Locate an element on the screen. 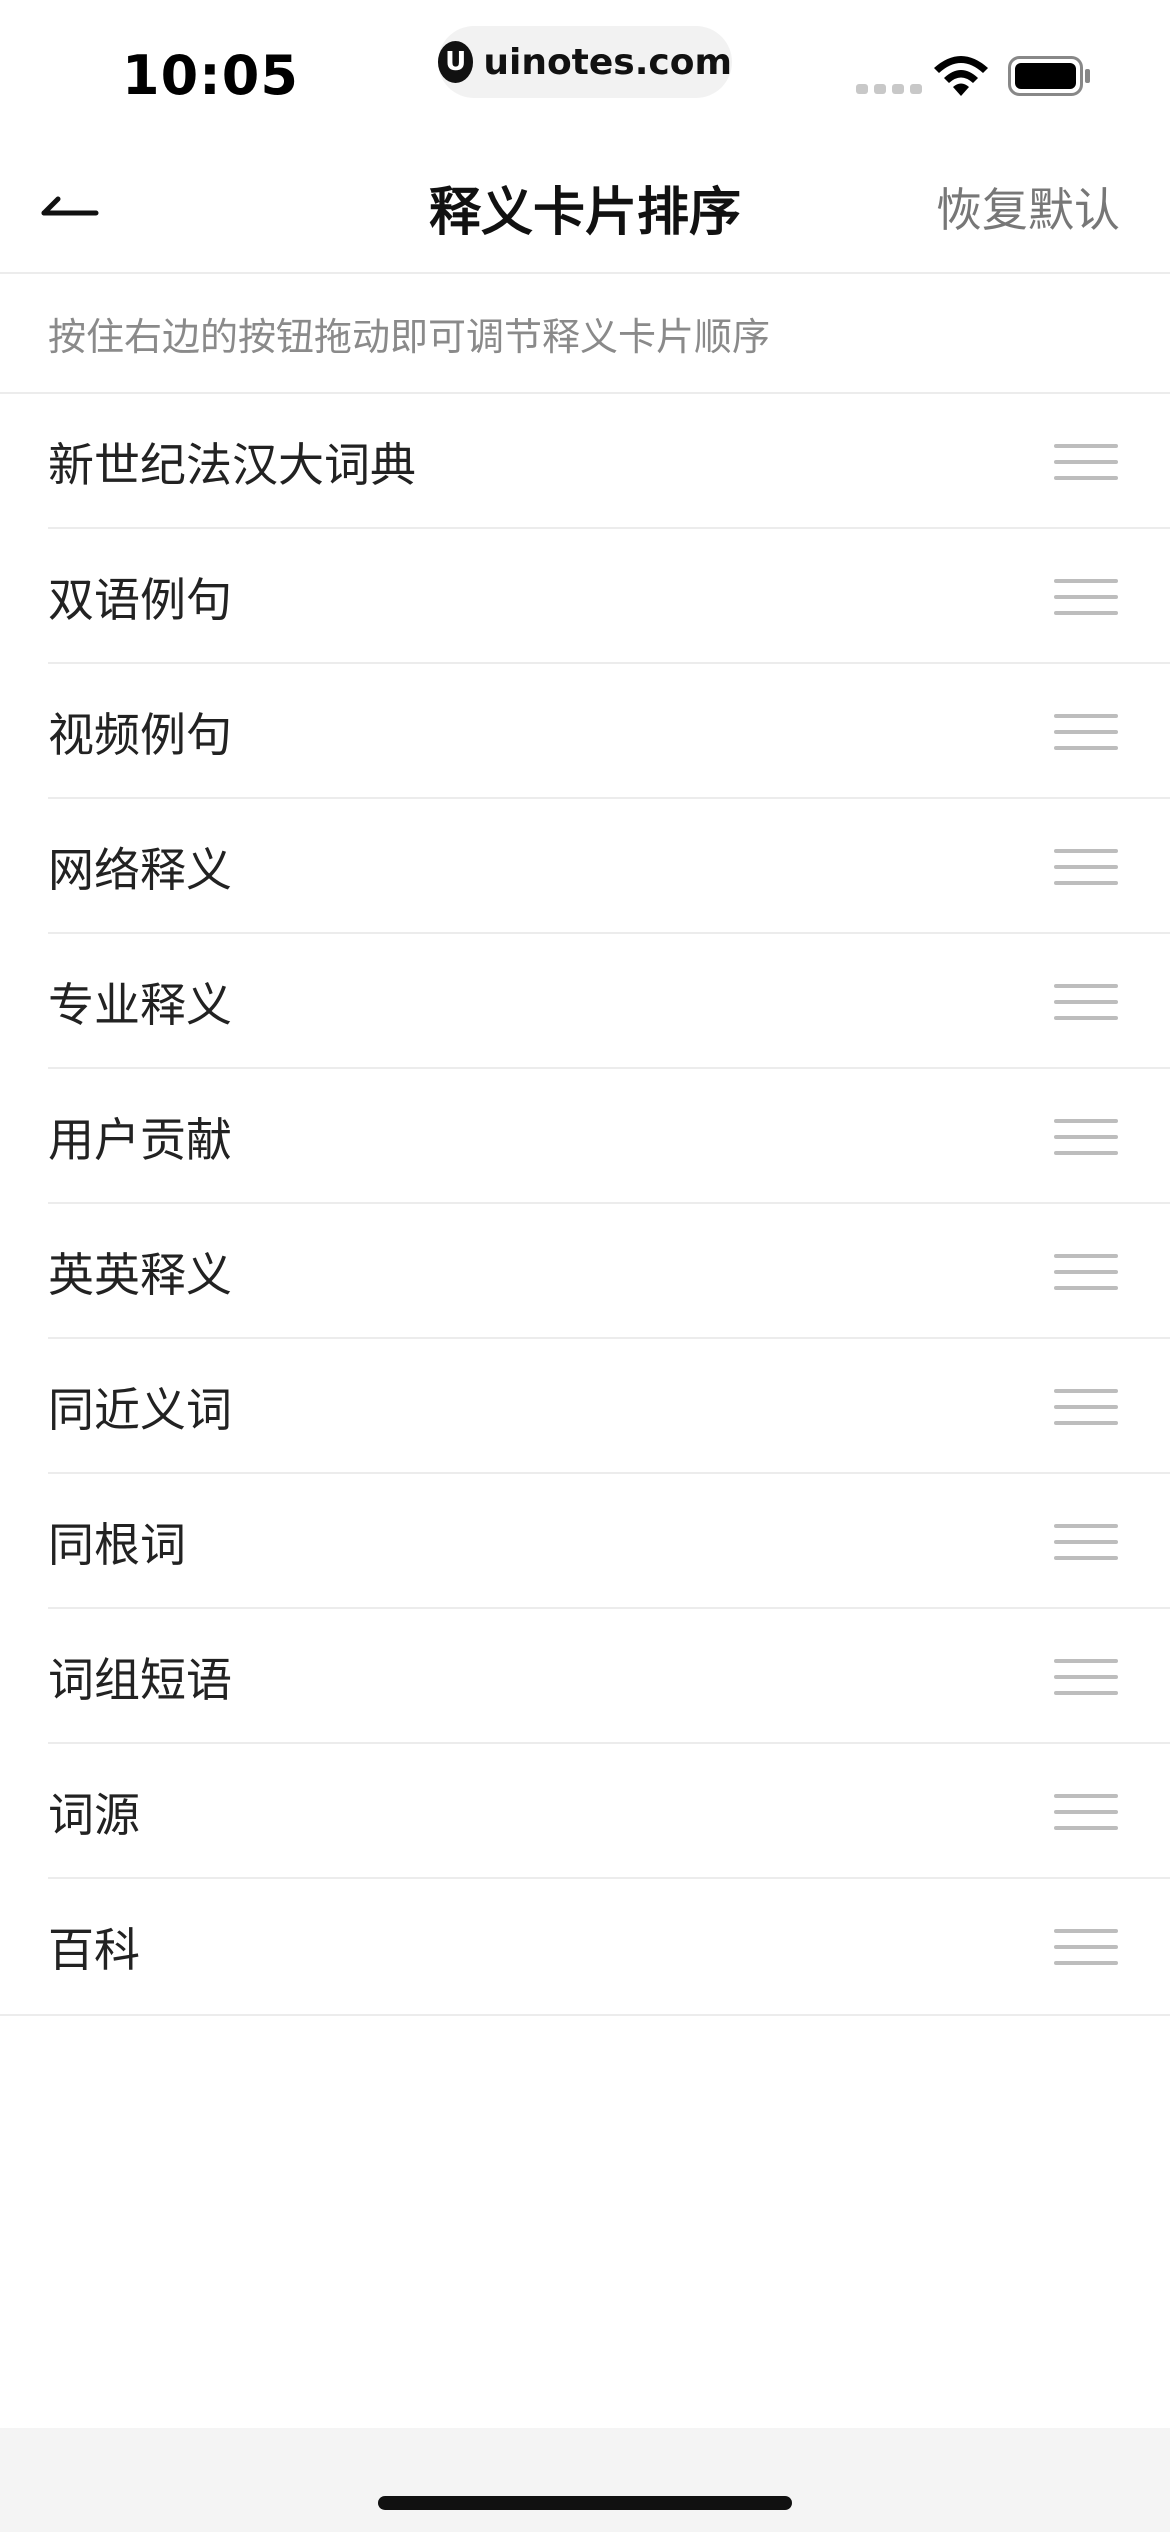 The height and width of the screenshot is (2532, 1170). list-item-label: 同近义词 is located at coordinates (140, 1409).